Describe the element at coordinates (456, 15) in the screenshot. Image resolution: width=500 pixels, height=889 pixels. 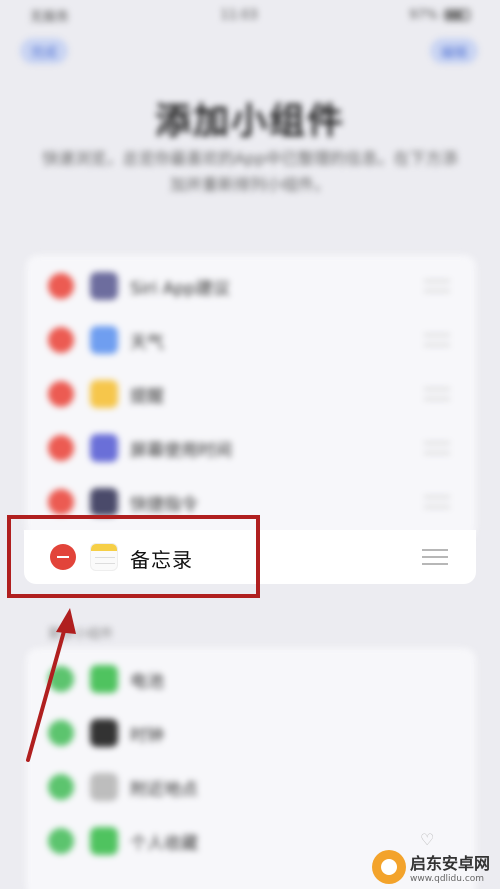
I see `battery-icon` at that location.